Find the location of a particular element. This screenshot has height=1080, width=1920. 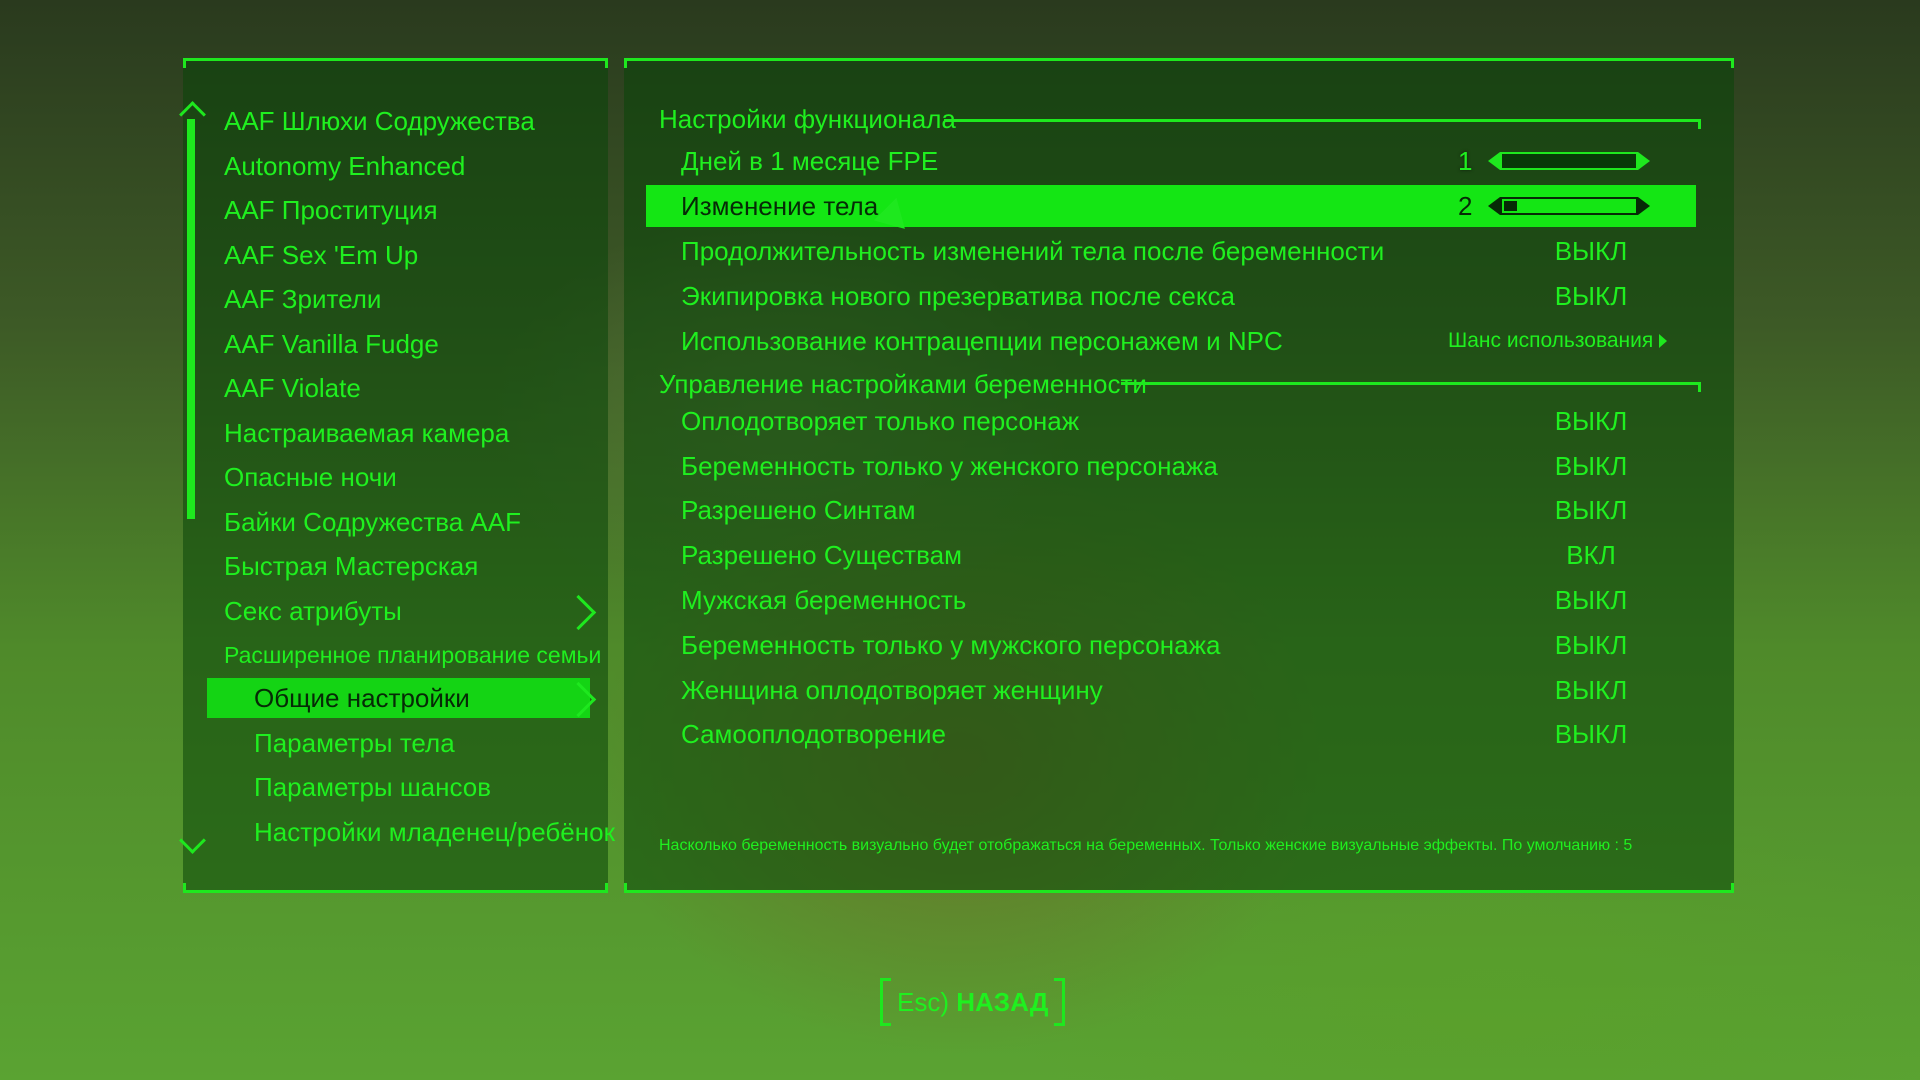

submenu-label: Шанс использования is located at coordinates (1551, 340).